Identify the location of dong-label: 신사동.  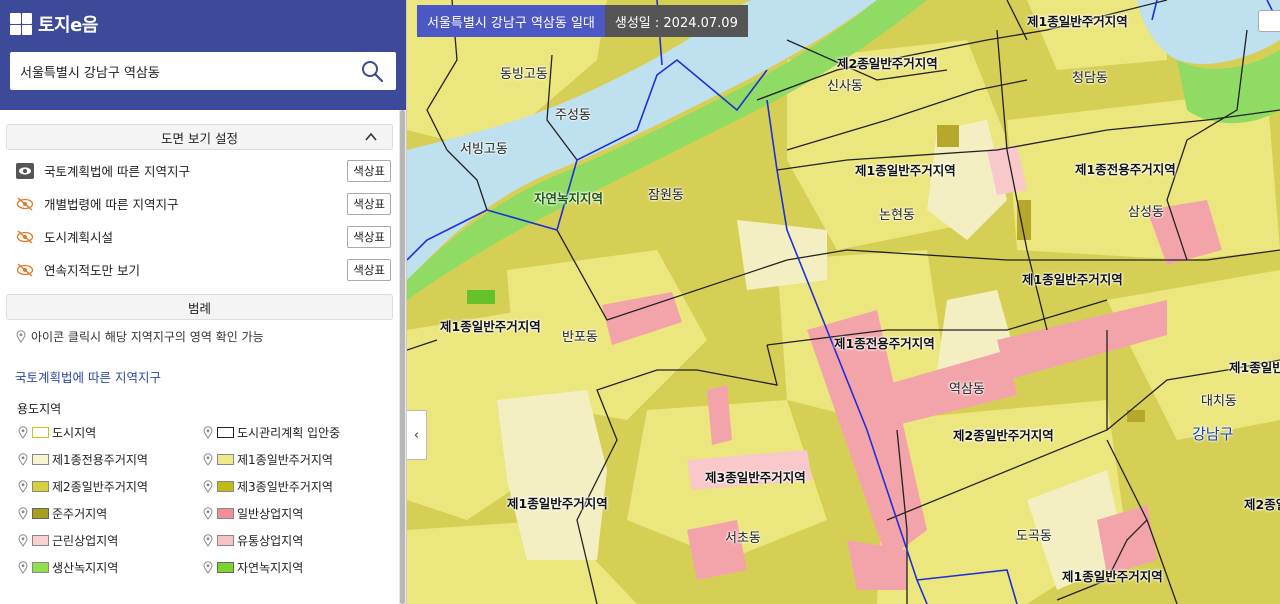
(845, 86).